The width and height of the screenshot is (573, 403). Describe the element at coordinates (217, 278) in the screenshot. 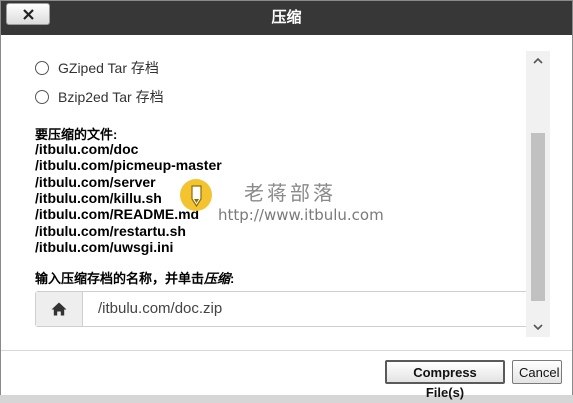

I see `archive-name-label-emph: 压缩` at that location.